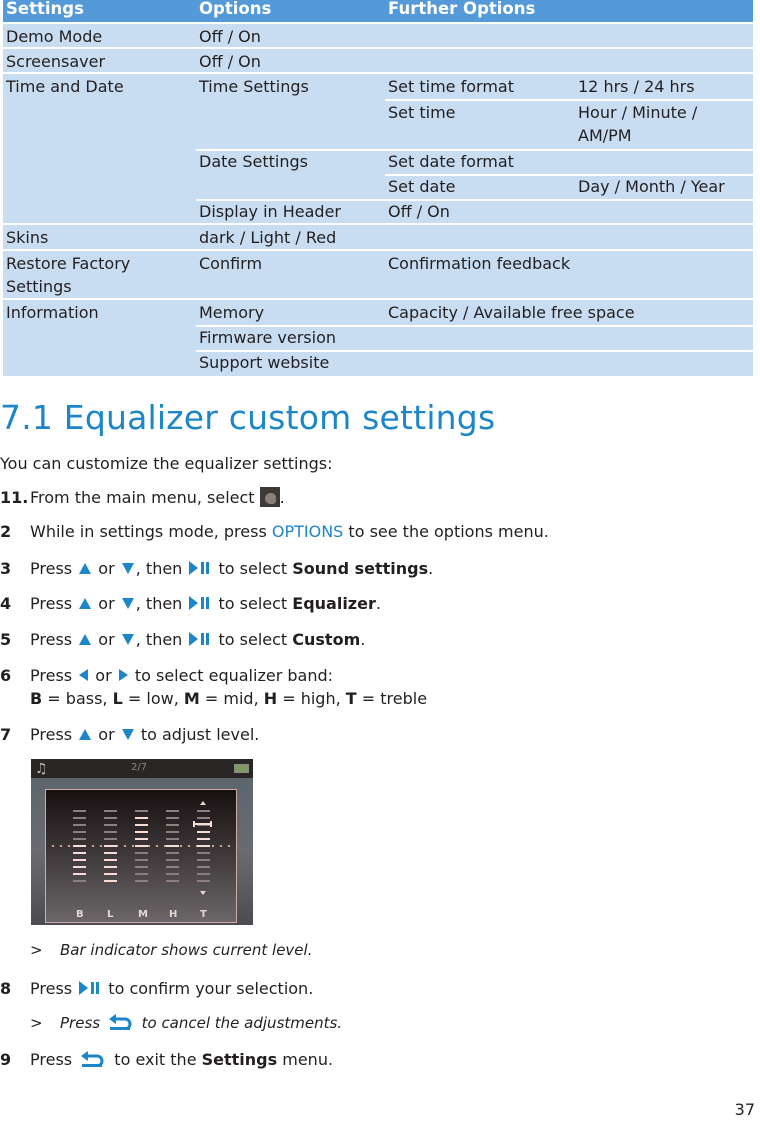 The width and height of the screenshot is (760, 1122). Describe the element at coordinates (14, 497) in the screenshot. I see `step-number: 11.` at that location.